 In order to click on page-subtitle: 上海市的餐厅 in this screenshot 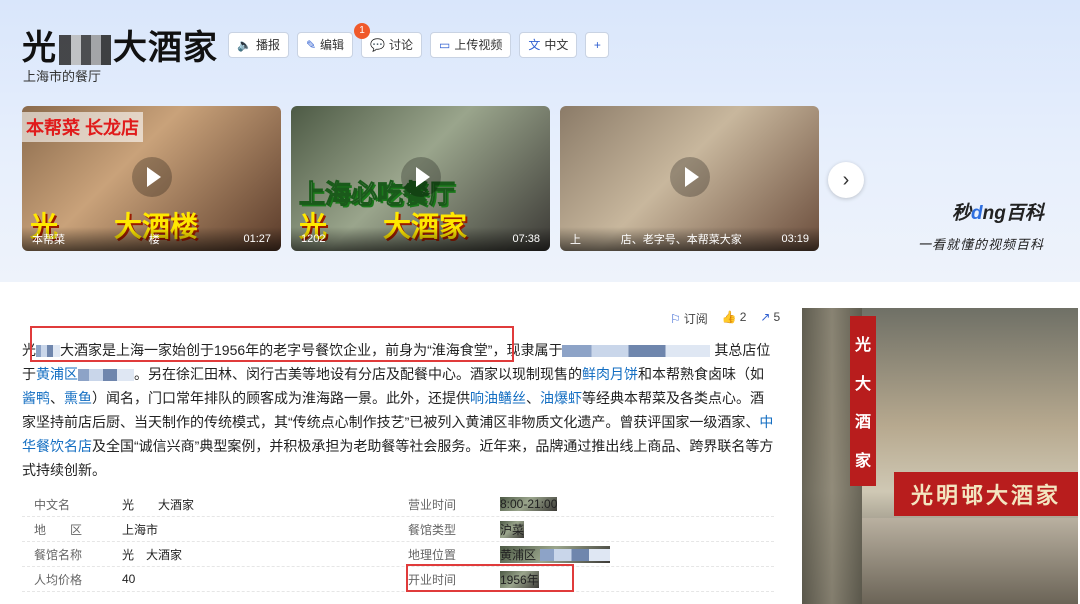, I will do `click(62, 76)`.